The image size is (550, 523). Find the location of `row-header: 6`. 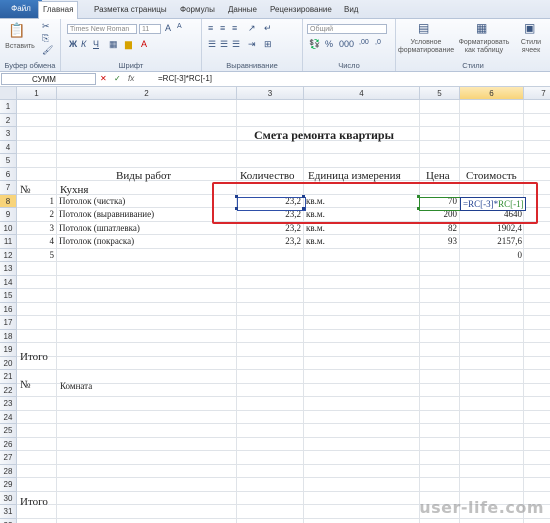

row-header: 6 is located at coordinates (8, 174).